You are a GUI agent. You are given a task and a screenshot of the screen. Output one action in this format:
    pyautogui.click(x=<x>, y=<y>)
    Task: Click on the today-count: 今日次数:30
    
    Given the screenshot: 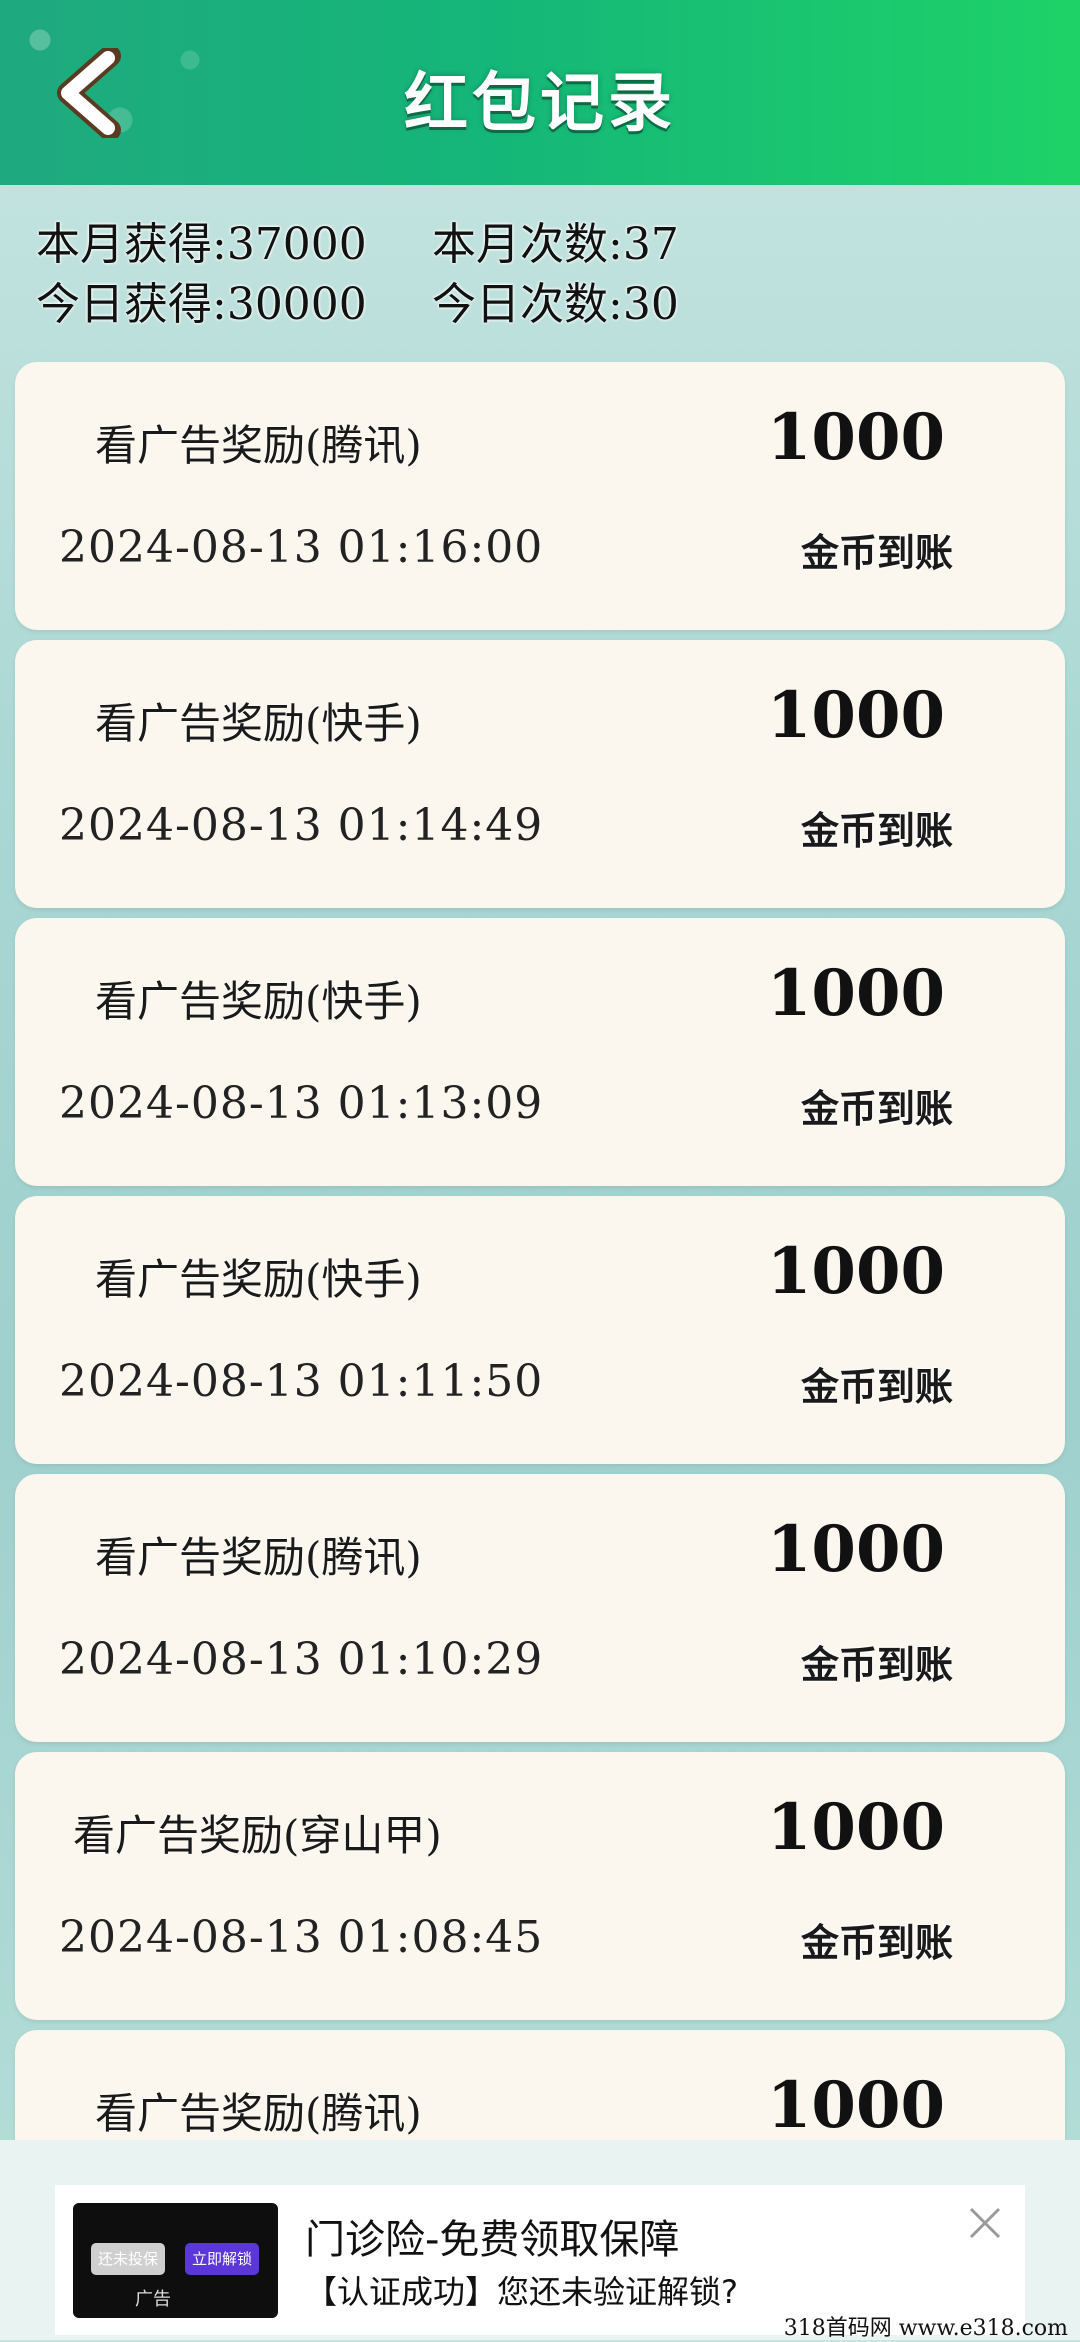 What is the action you would take?
    pyautogui.click(x=555, y=304)
    